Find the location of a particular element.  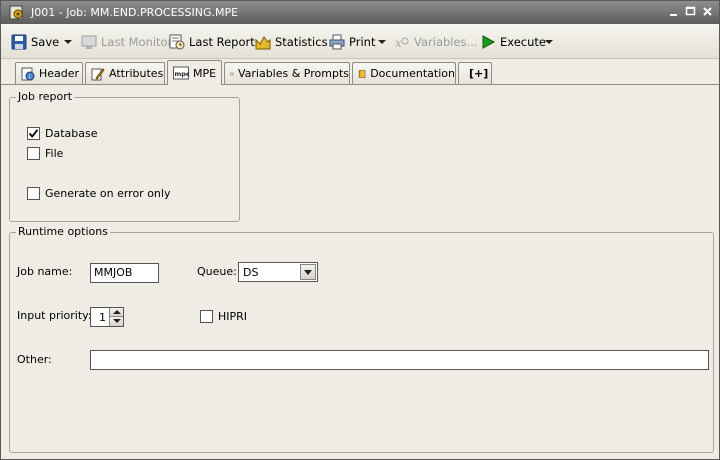

generate-on-error-row: Generate on error only is located at coordinates (98, 193).